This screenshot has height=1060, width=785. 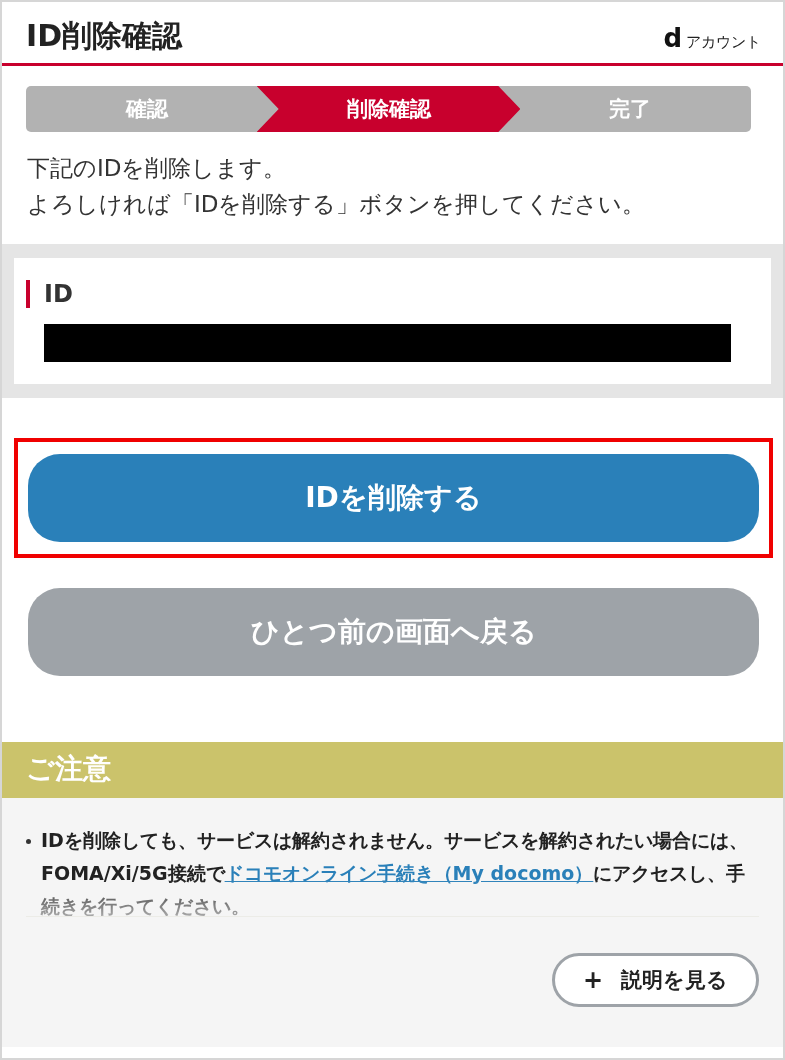 I want to click on notice-text: IDを削除しても、サービスは解約されません。サービスを解約されたい場合には、FOMA/Xi/5G接続で ドコモオンライン手続き（My docomo）にアクセスし、手続きを行ってください。, so click(x=395, y=872).